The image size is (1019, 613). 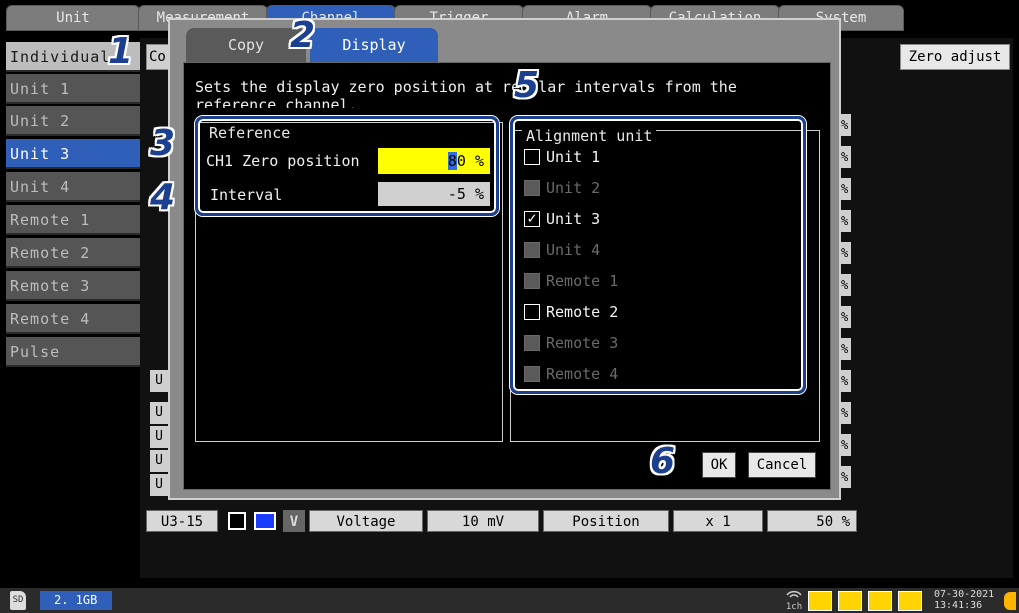 I want to click on range-value: 10 mV, so click(x=483, y=521).